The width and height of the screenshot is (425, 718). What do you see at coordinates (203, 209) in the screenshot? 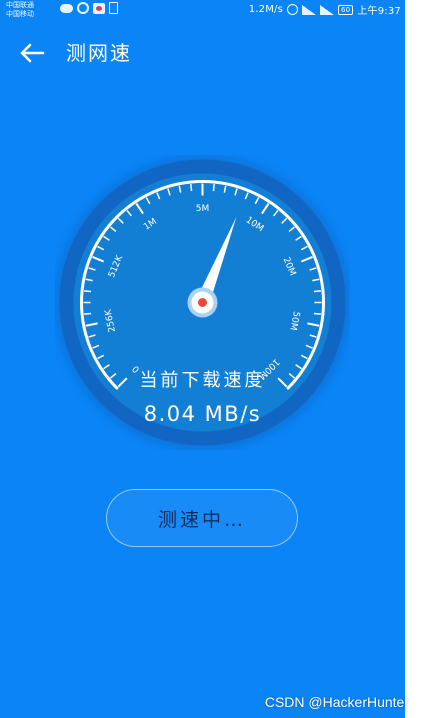
I see `scale-label: 5M` at bounding box center [203, 209].